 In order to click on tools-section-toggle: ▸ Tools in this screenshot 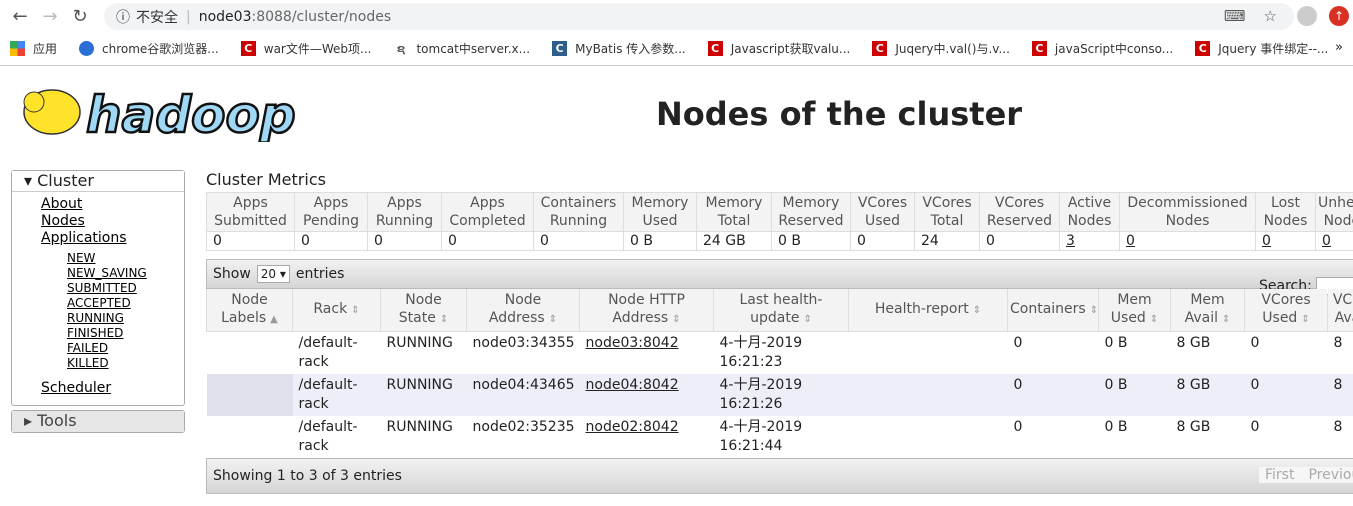, I will do `click(98, 421)`.